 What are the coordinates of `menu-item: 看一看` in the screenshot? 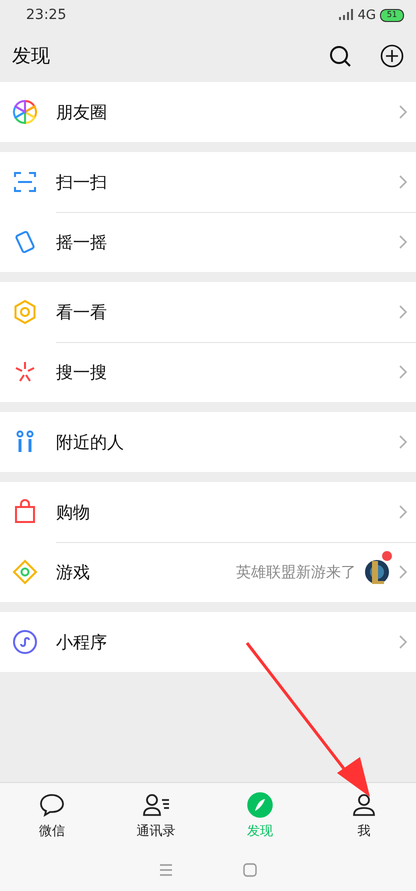 It's located at (208, 312).